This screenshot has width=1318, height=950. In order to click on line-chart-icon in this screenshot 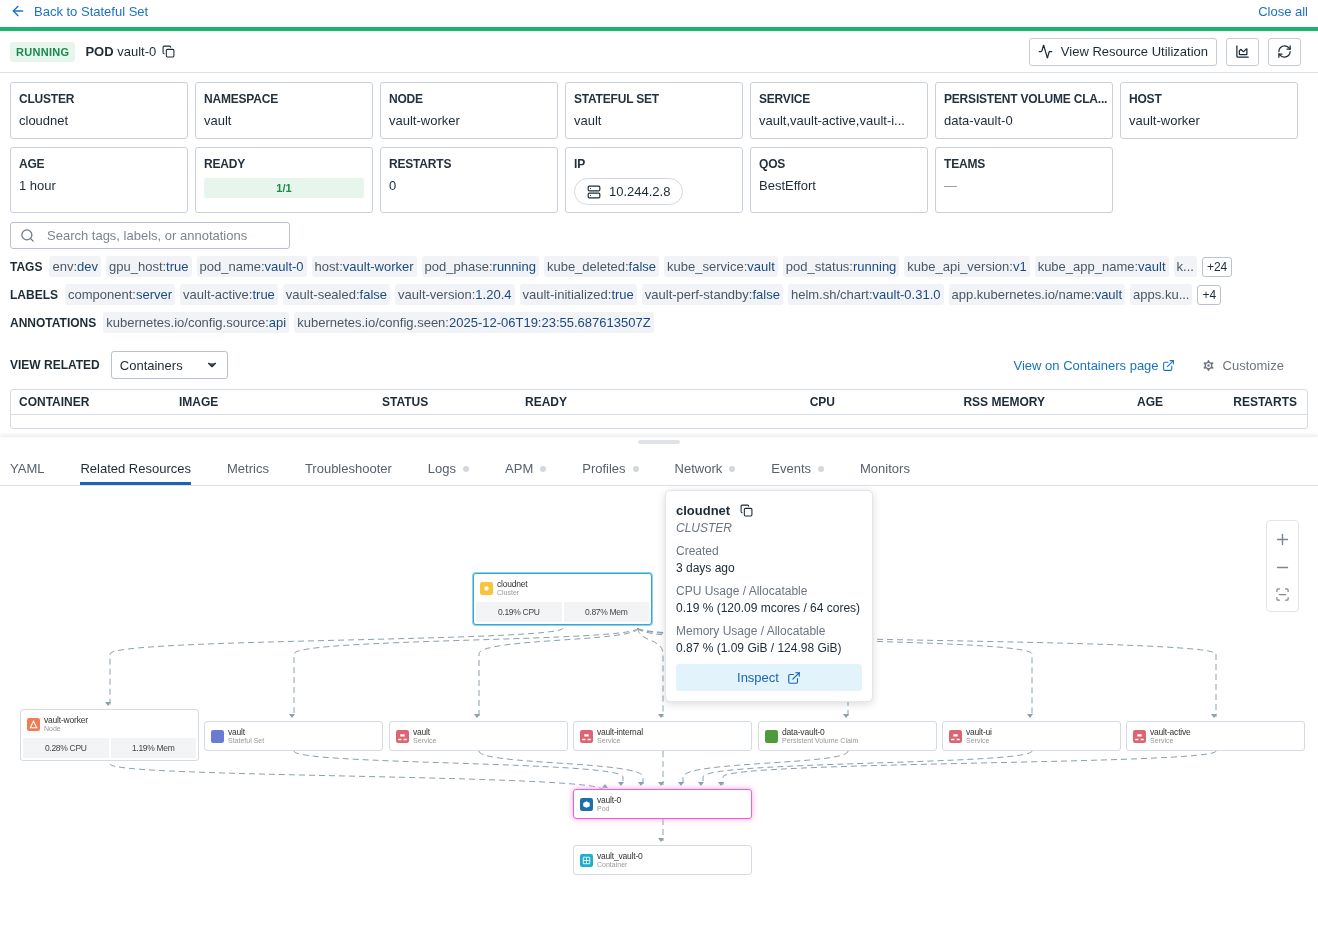, I will do `click(1045, 51)`.